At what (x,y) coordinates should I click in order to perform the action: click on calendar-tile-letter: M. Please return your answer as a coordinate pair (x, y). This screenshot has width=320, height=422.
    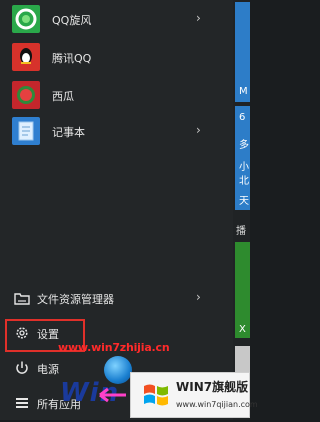
    Looking at the image, I should click on (243, 91).